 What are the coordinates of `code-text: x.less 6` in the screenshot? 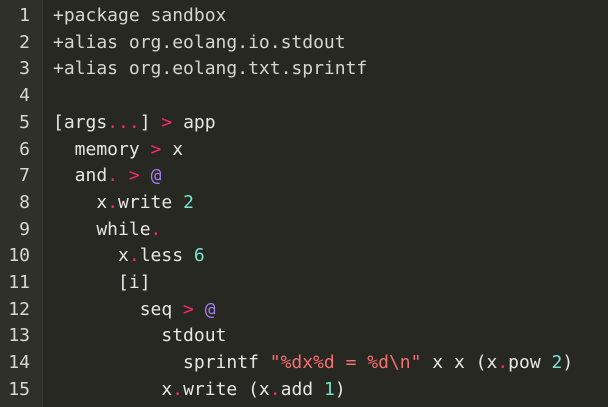 It's located at (129, 256).